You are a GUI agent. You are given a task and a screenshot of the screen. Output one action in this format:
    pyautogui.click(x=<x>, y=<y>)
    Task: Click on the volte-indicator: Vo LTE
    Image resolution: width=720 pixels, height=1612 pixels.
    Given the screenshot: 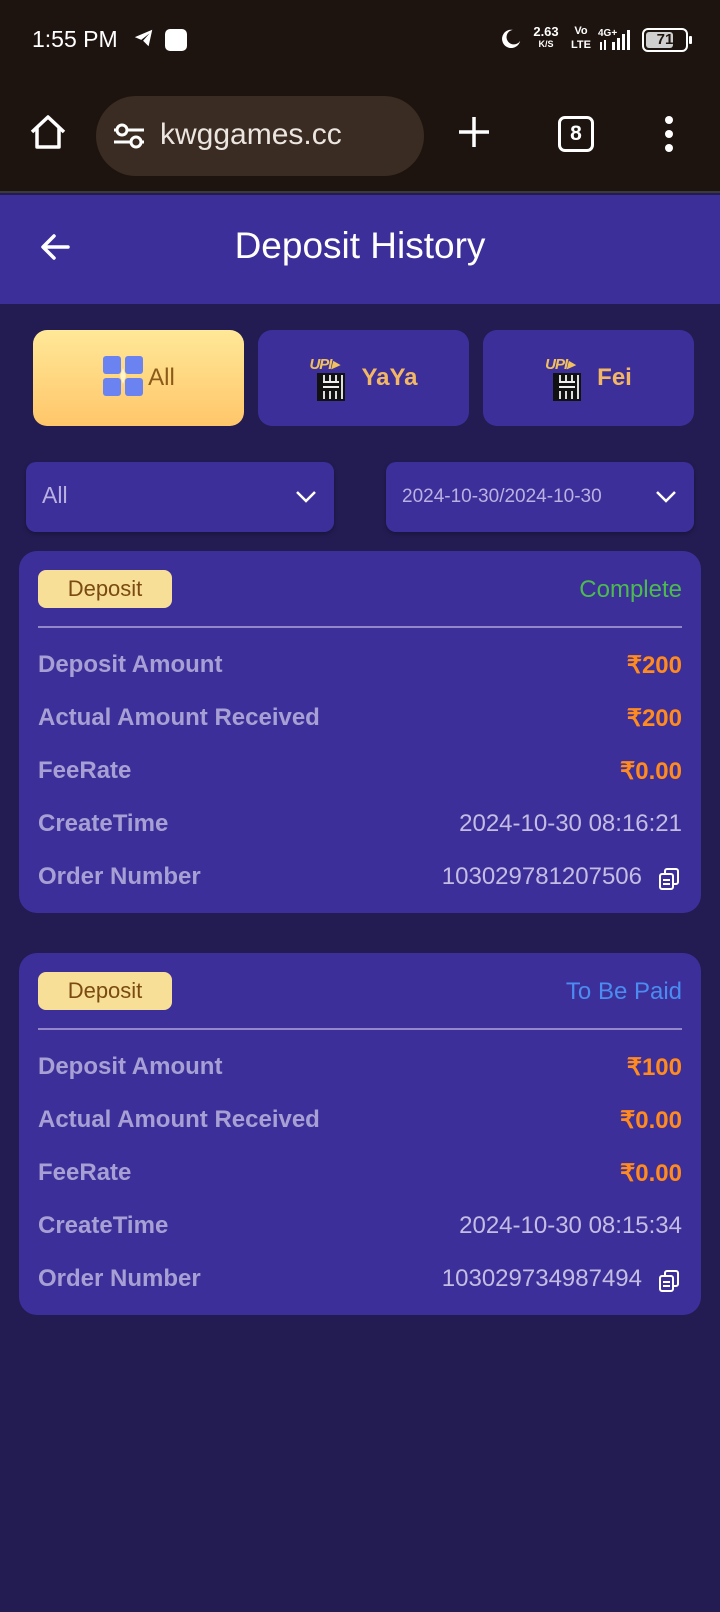 What is the action you would take?
    pyautogui.click(x=581, y=38)
    